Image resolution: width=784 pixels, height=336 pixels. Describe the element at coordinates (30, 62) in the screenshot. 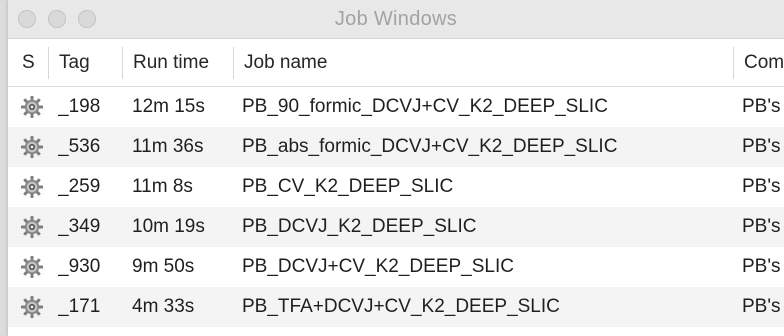

I see `column-header-status: S` at that location.